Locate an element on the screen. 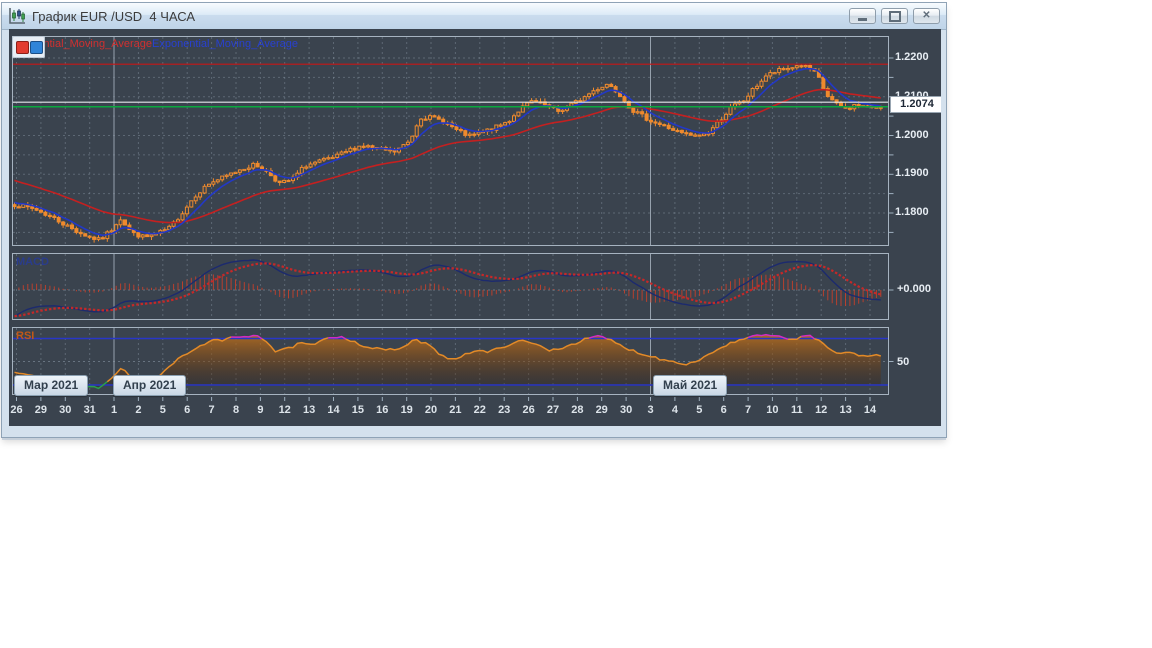 The width and height of the screenshot is (1152, 648). window-controls: ✕ is located at coordinates (892, 16).